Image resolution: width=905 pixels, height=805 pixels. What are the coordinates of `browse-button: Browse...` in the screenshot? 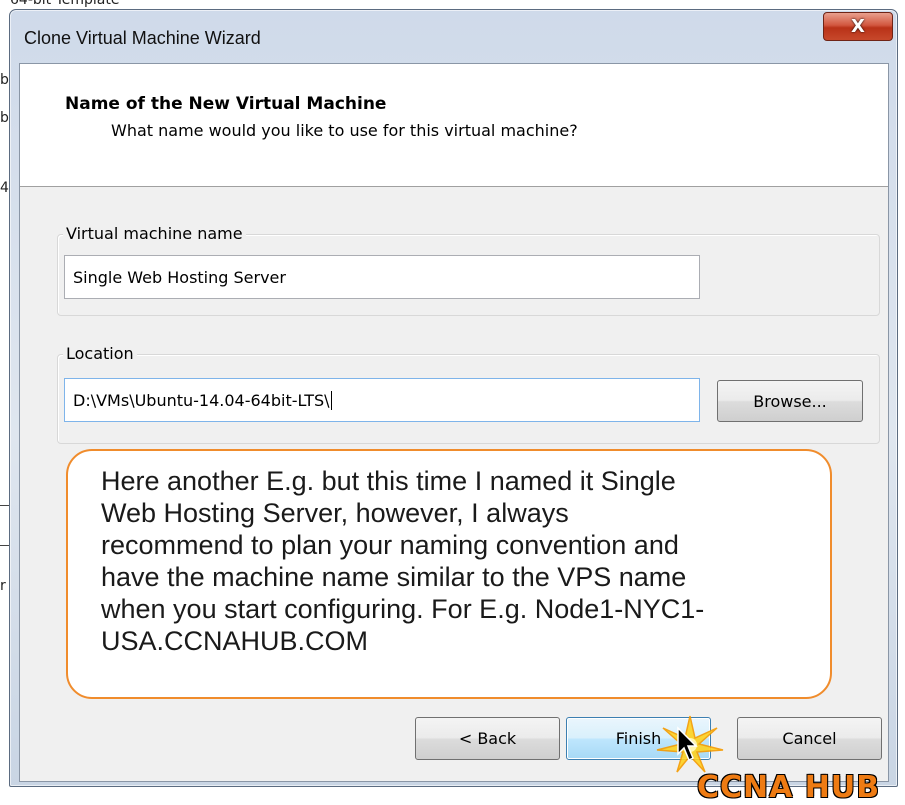 It's located at (790, 401).